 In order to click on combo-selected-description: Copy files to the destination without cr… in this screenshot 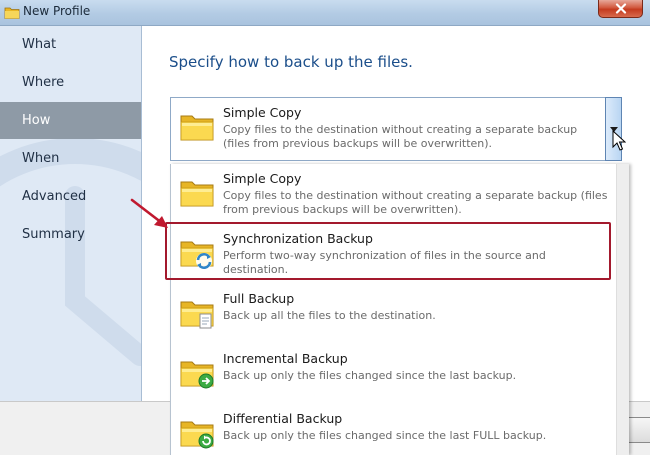, I will do `click(400, 136)`.